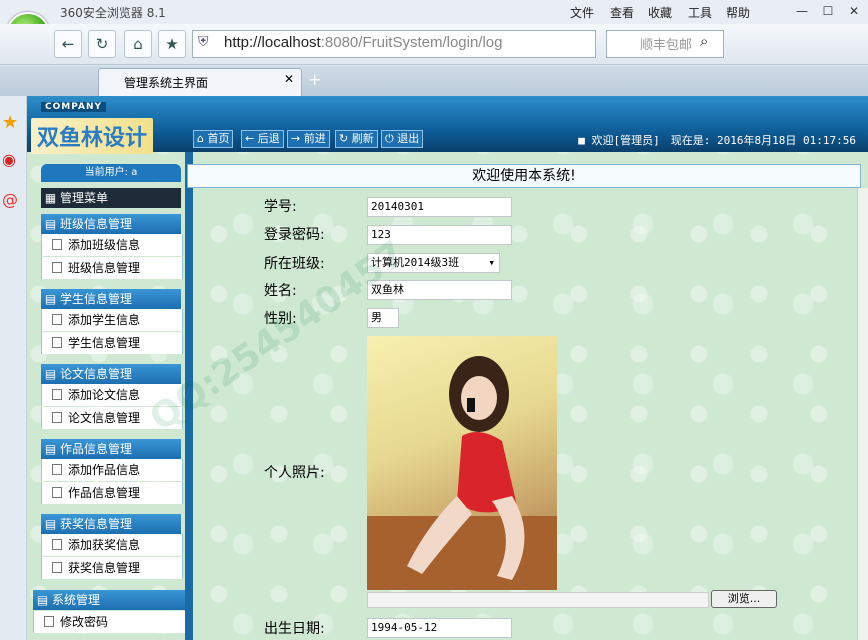 Image resolution: width=868 pixels, height=640 pixels. I want to click on tab-title: 管理系统主界面, so click(166, 82).